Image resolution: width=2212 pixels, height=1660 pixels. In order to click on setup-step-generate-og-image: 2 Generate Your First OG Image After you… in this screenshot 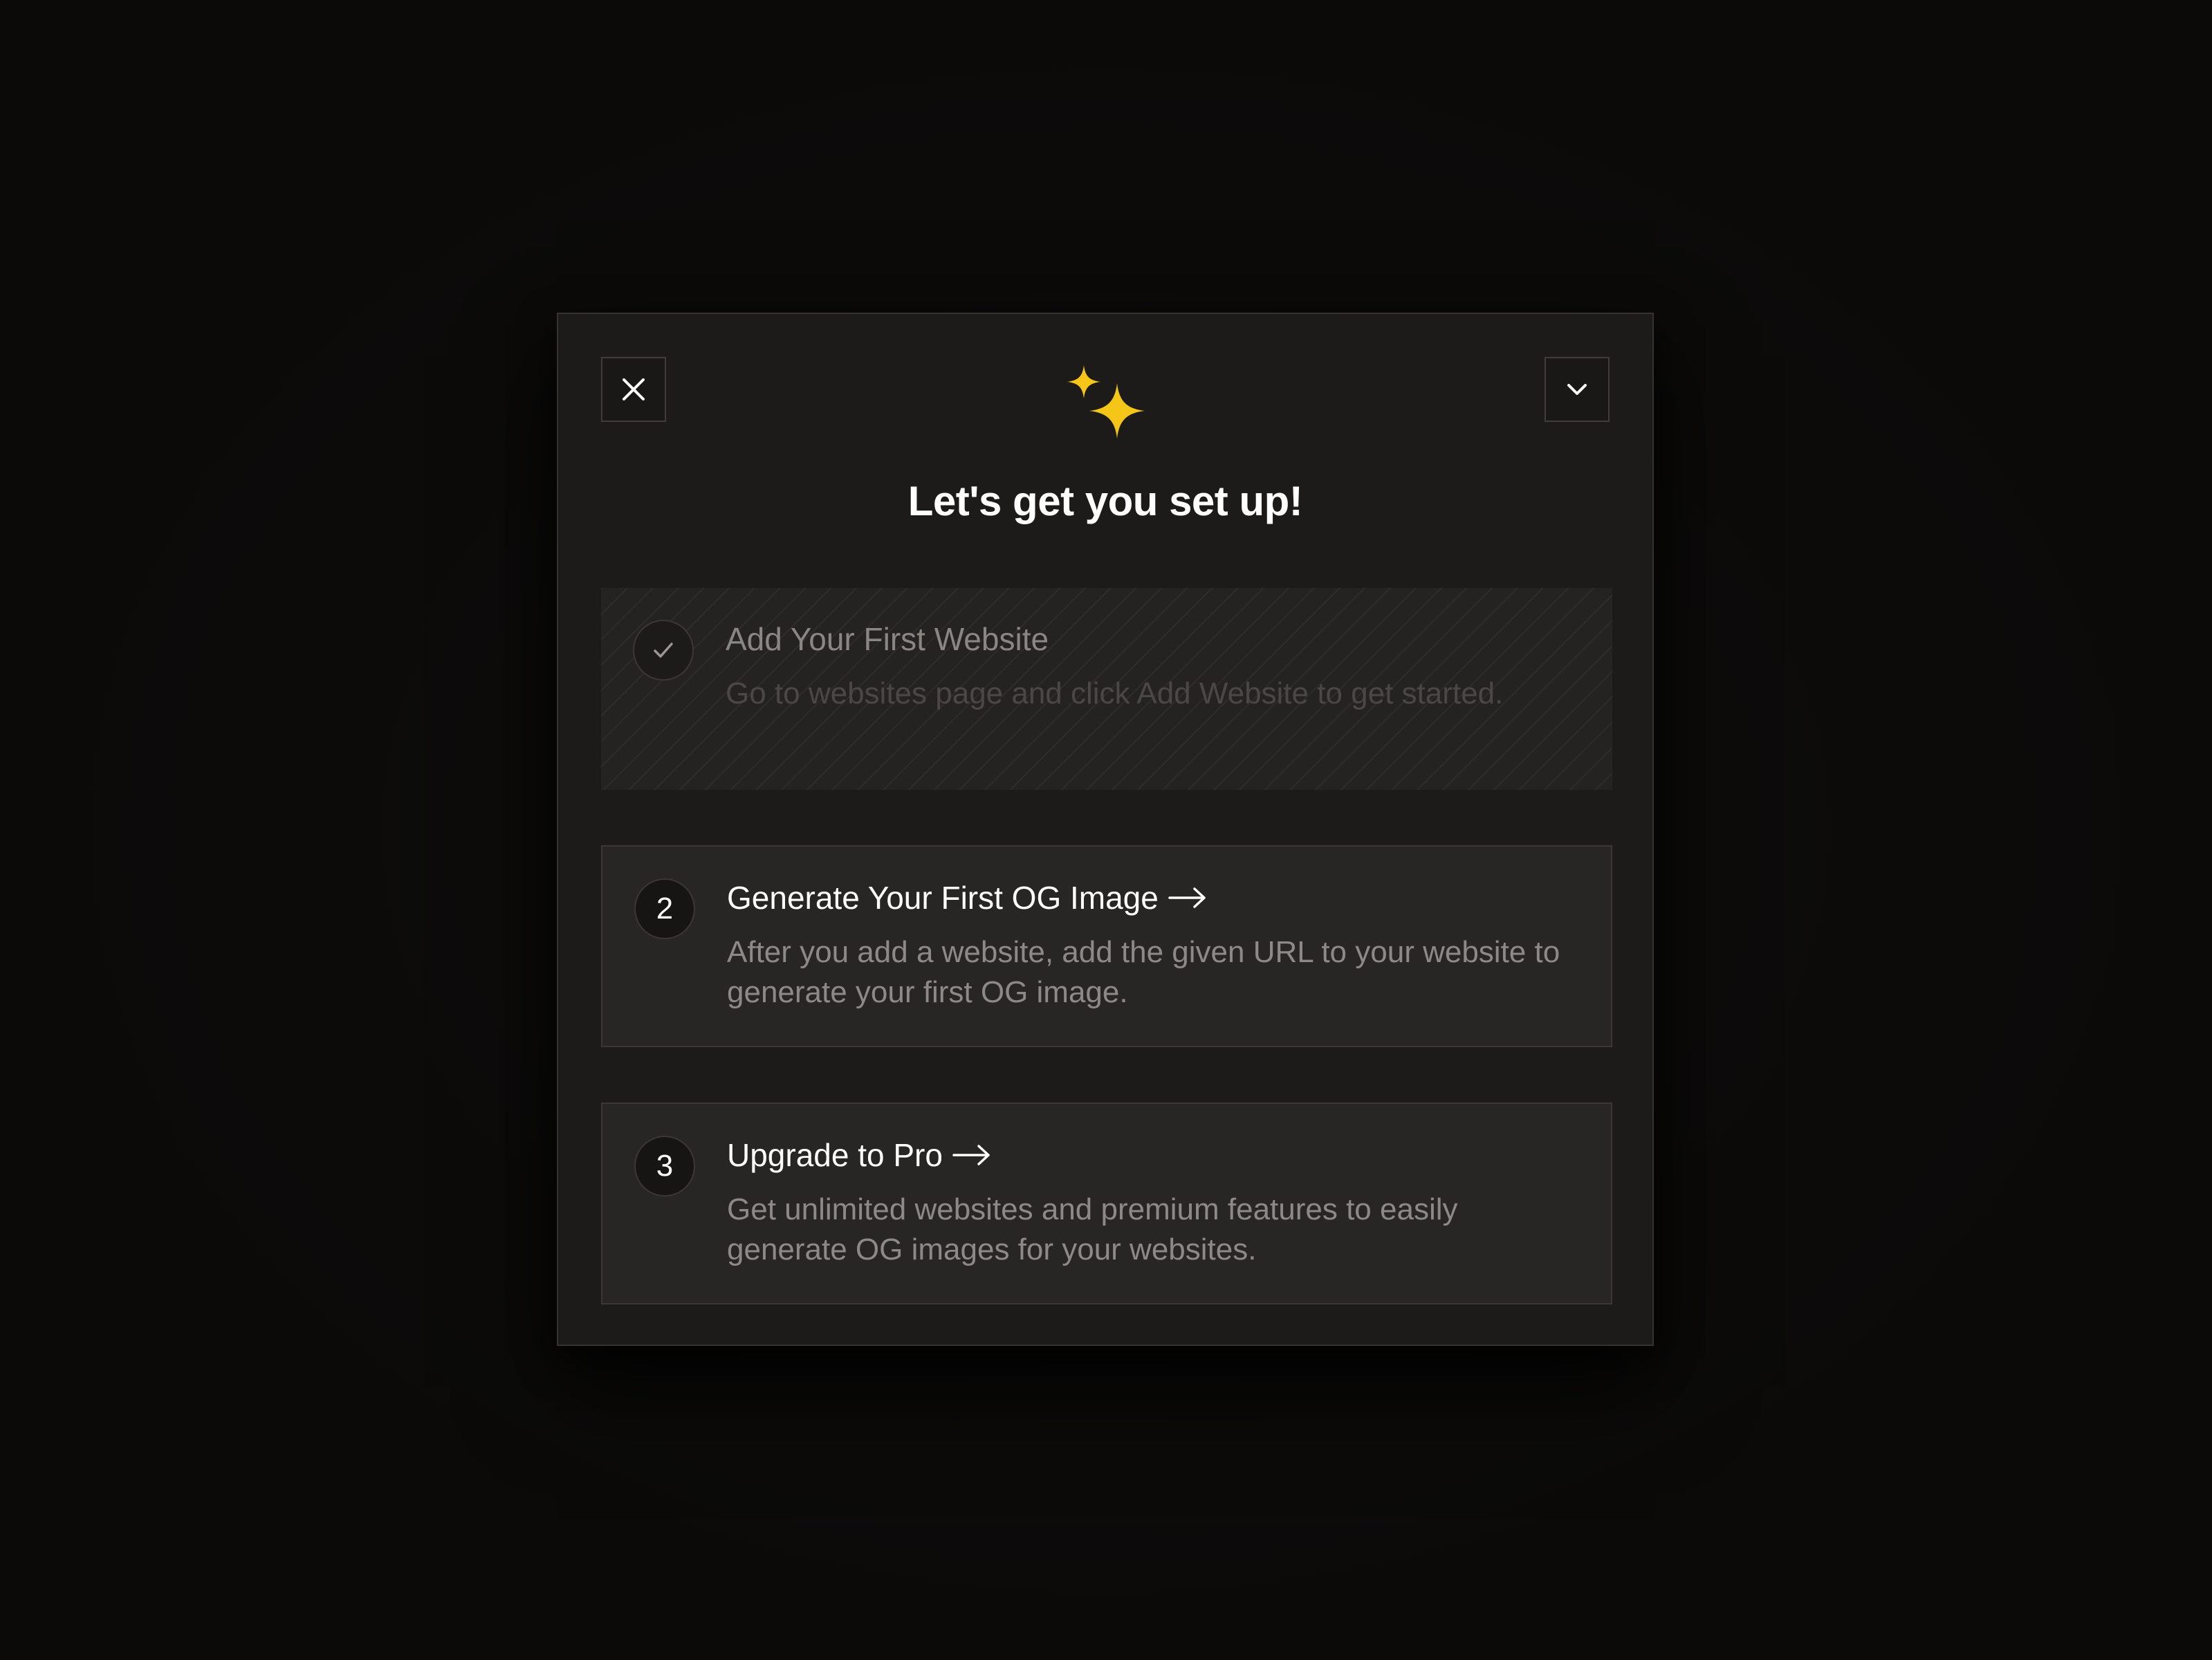, I will do `click(1106, 946)`.